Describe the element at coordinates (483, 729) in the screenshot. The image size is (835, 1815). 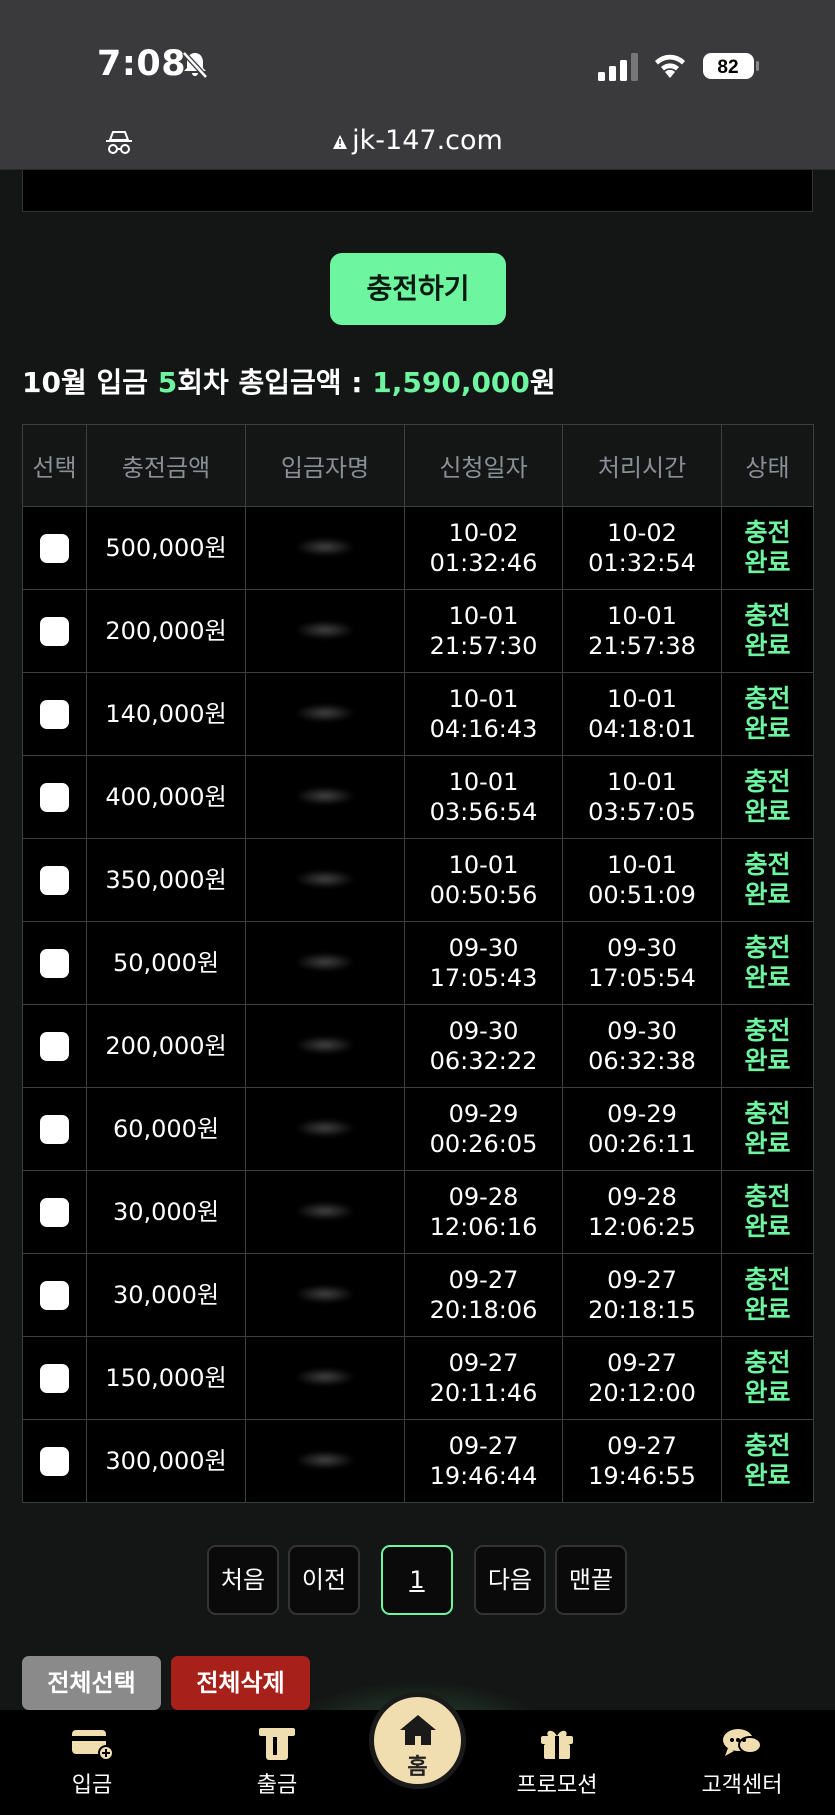
I see `request-time: 04:16:43` at that location.